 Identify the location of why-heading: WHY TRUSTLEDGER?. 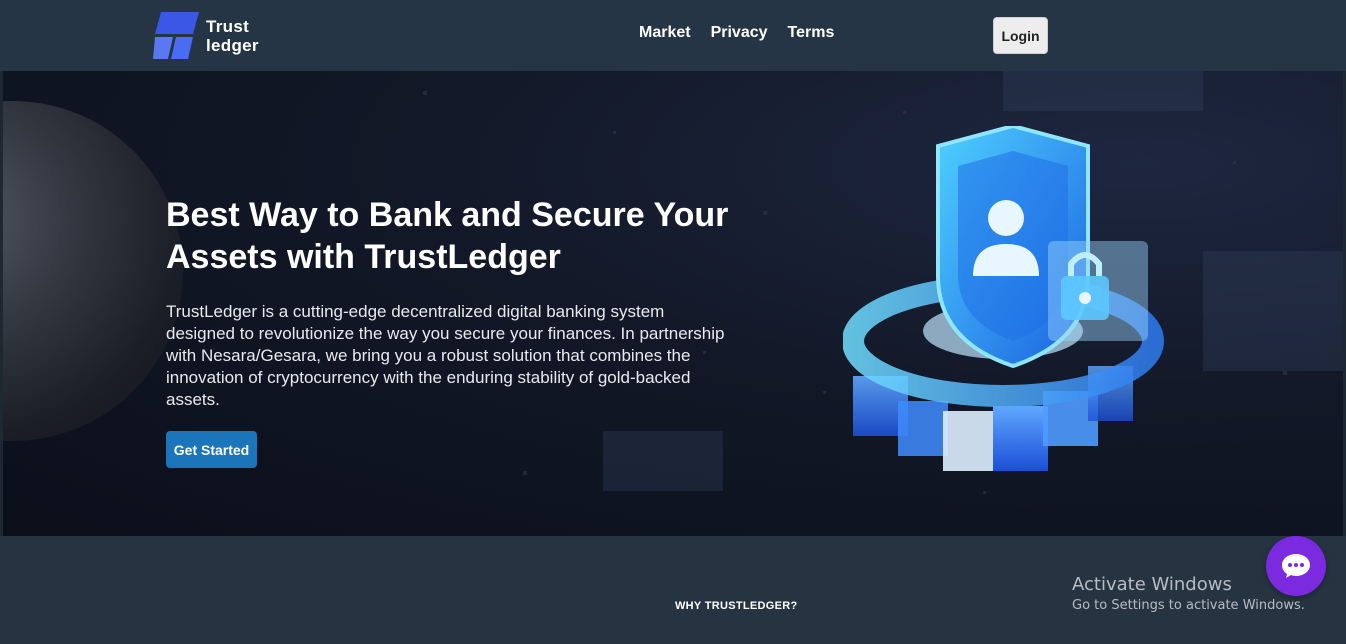
(736, 606).